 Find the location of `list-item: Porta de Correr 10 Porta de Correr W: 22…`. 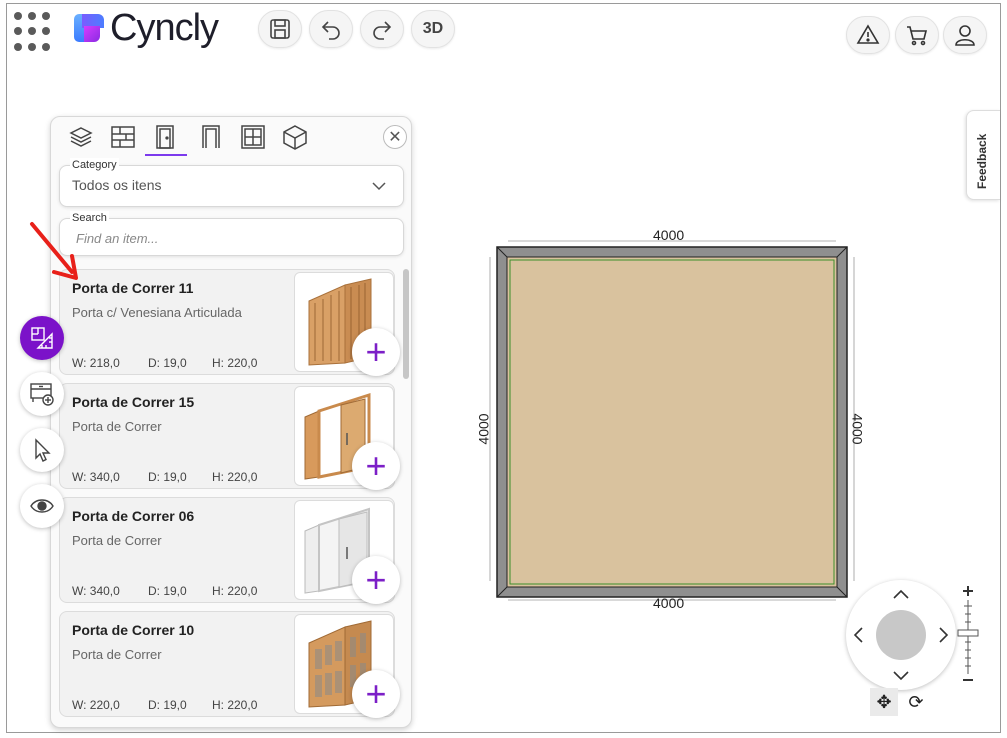

list-item: Porta de Correr 10 Porta de Correr W: 22… is located at coordinates (229, 664).